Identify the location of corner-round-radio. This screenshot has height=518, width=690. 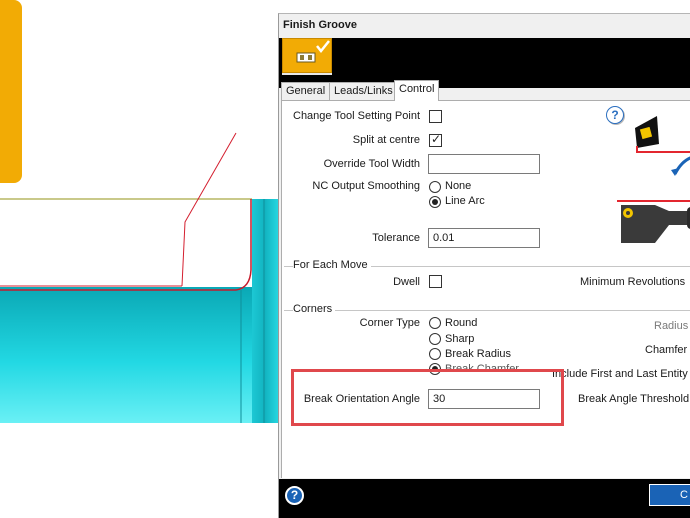
(435, 323).